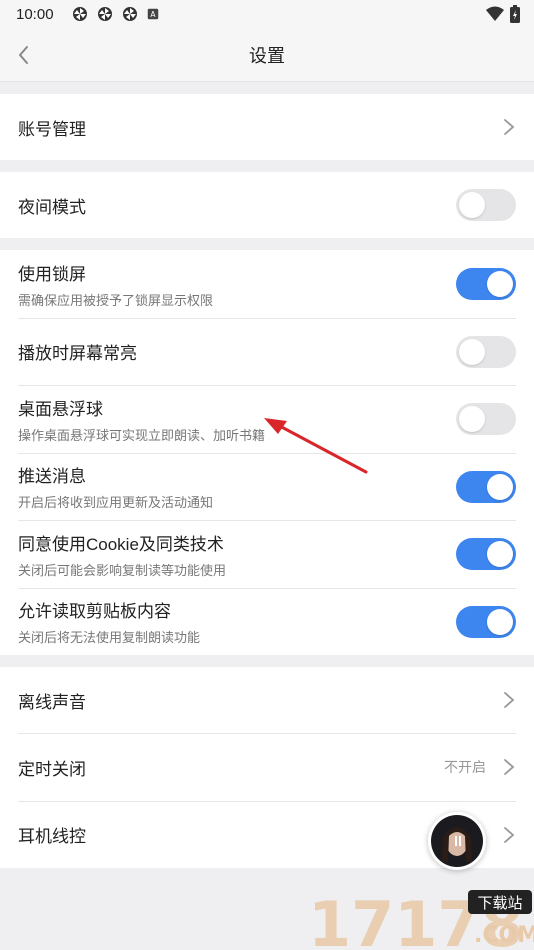  Describe the element at coordinates (421, 919) in the screenshot. I see `site-watermark-logo: 17178 下载站 .COM` at that location.